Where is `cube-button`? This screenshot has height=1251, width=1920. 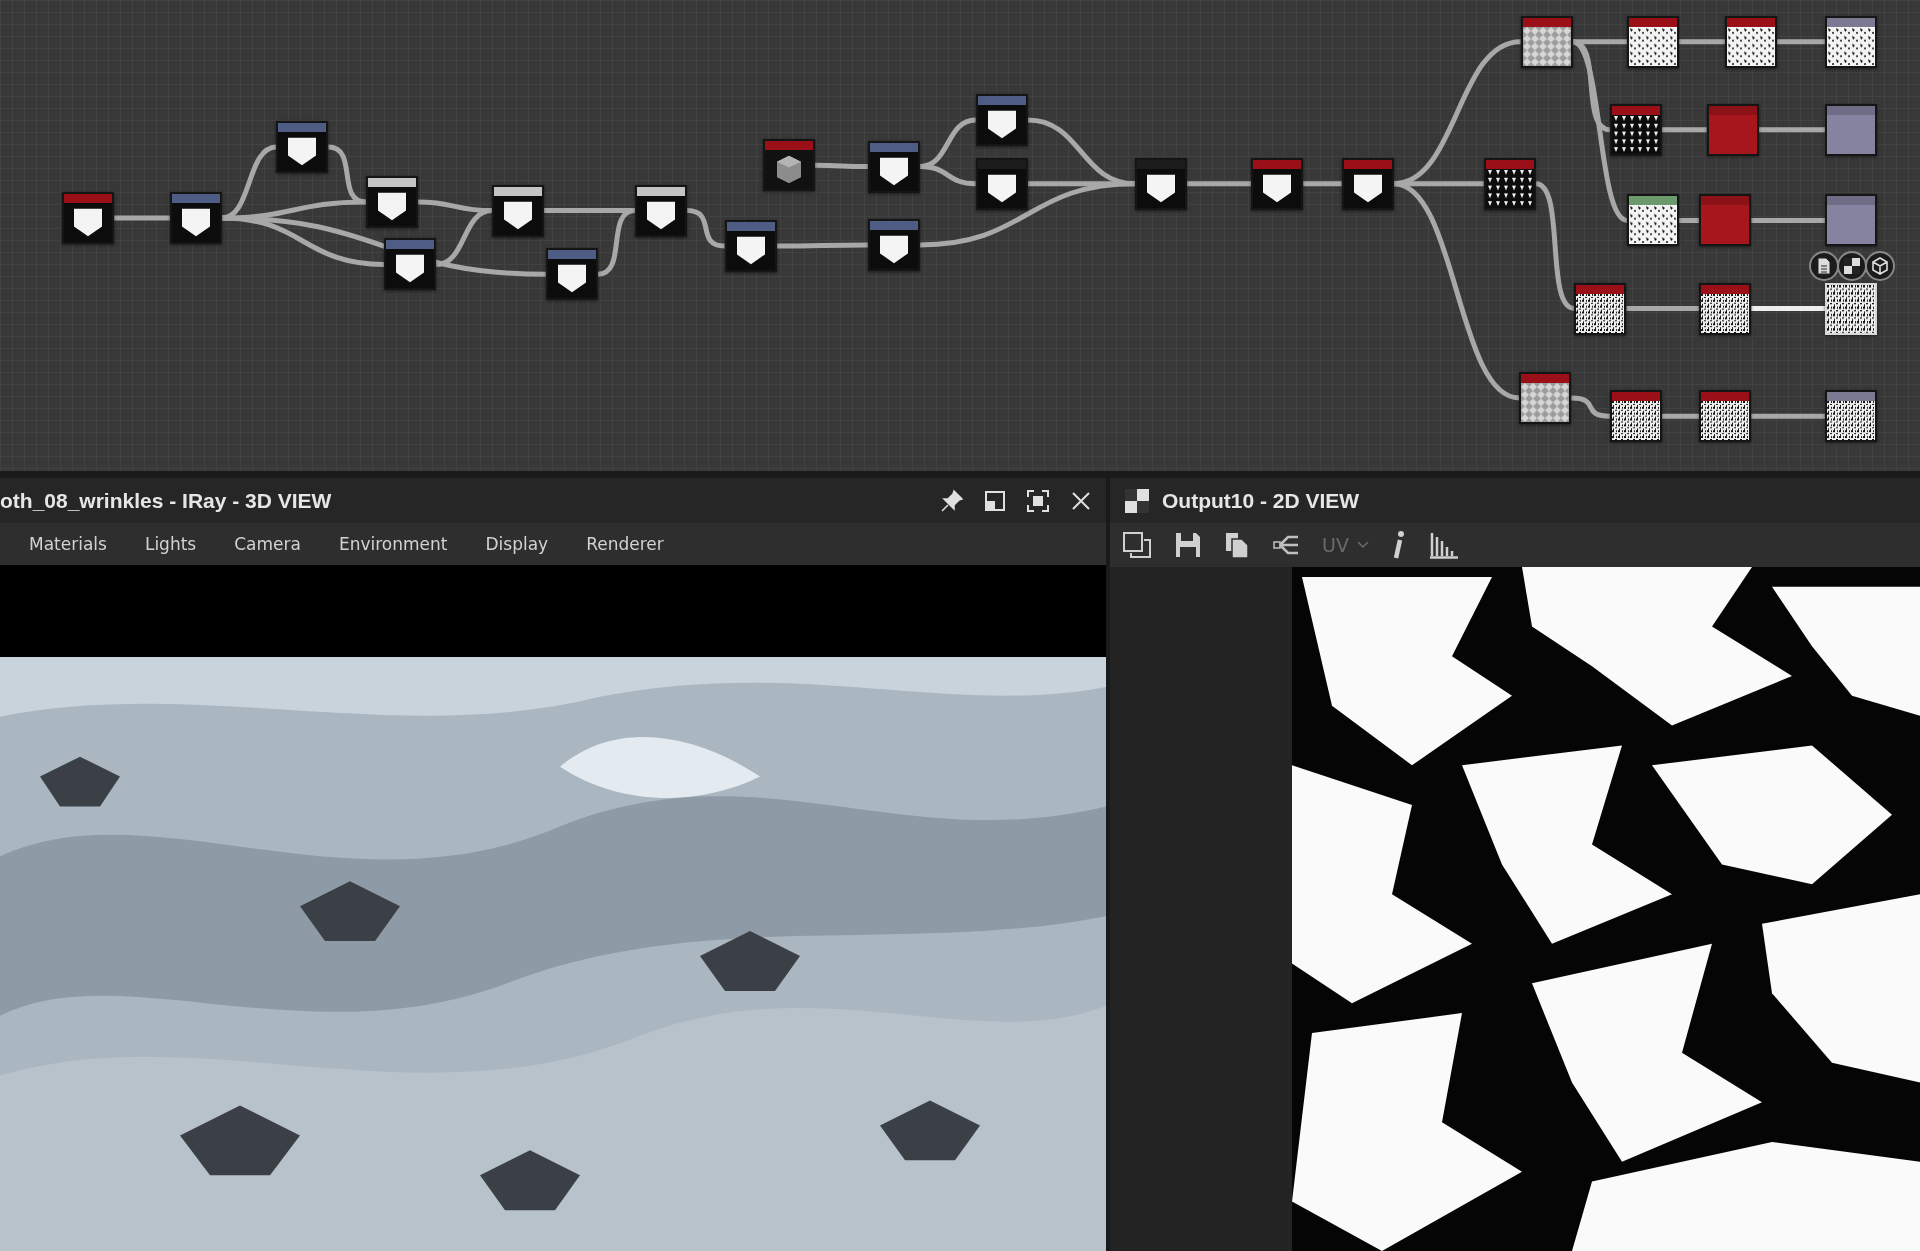 cube-button is located at coordinates (1880, 265).